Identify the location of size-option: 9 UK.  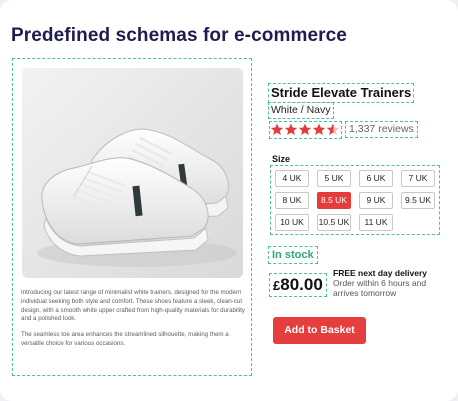
(376, 200).